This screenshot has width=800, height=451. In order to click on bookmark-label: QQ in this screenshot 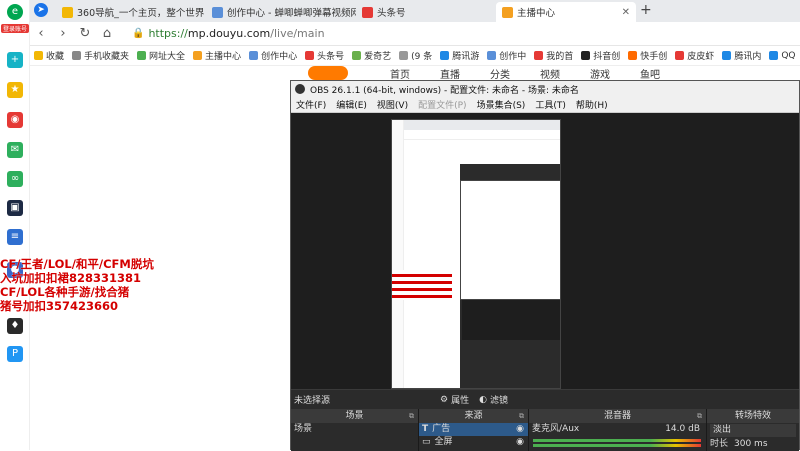, I will do `click(788, 55)`.